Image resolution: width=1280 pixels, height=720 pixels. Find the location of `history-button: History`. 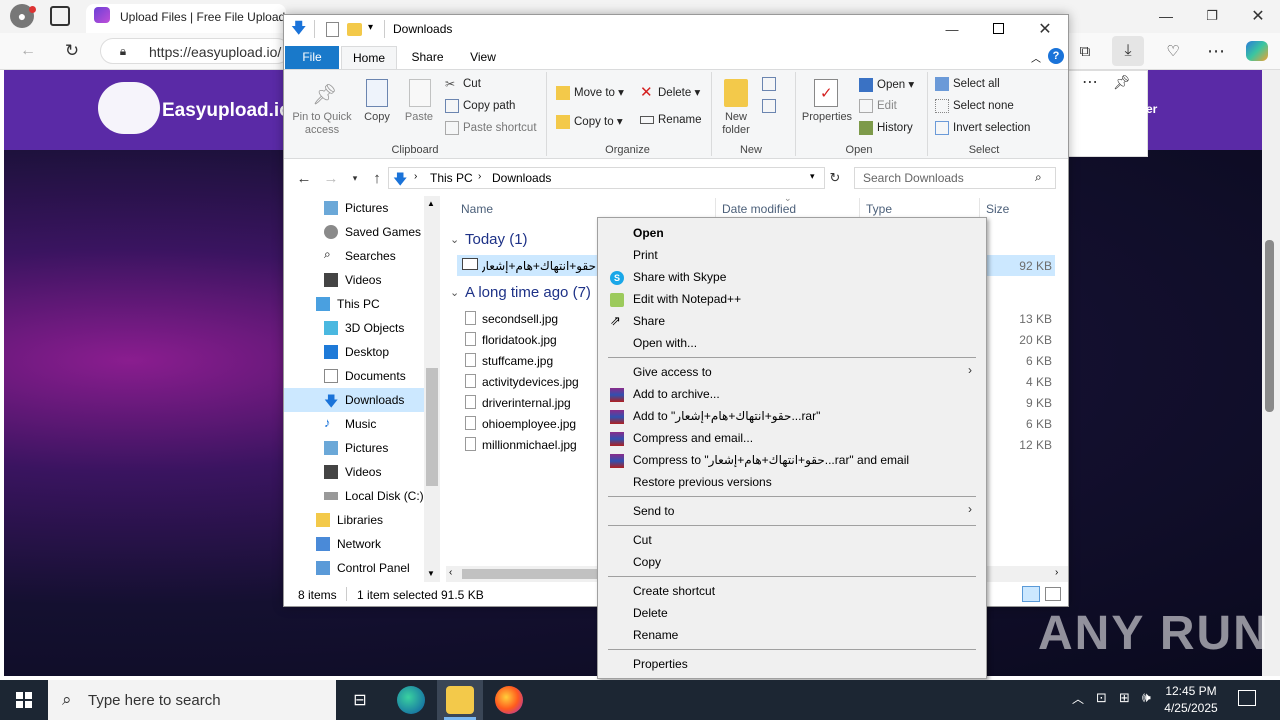

history-button: History is located at coordinates (886, 128).